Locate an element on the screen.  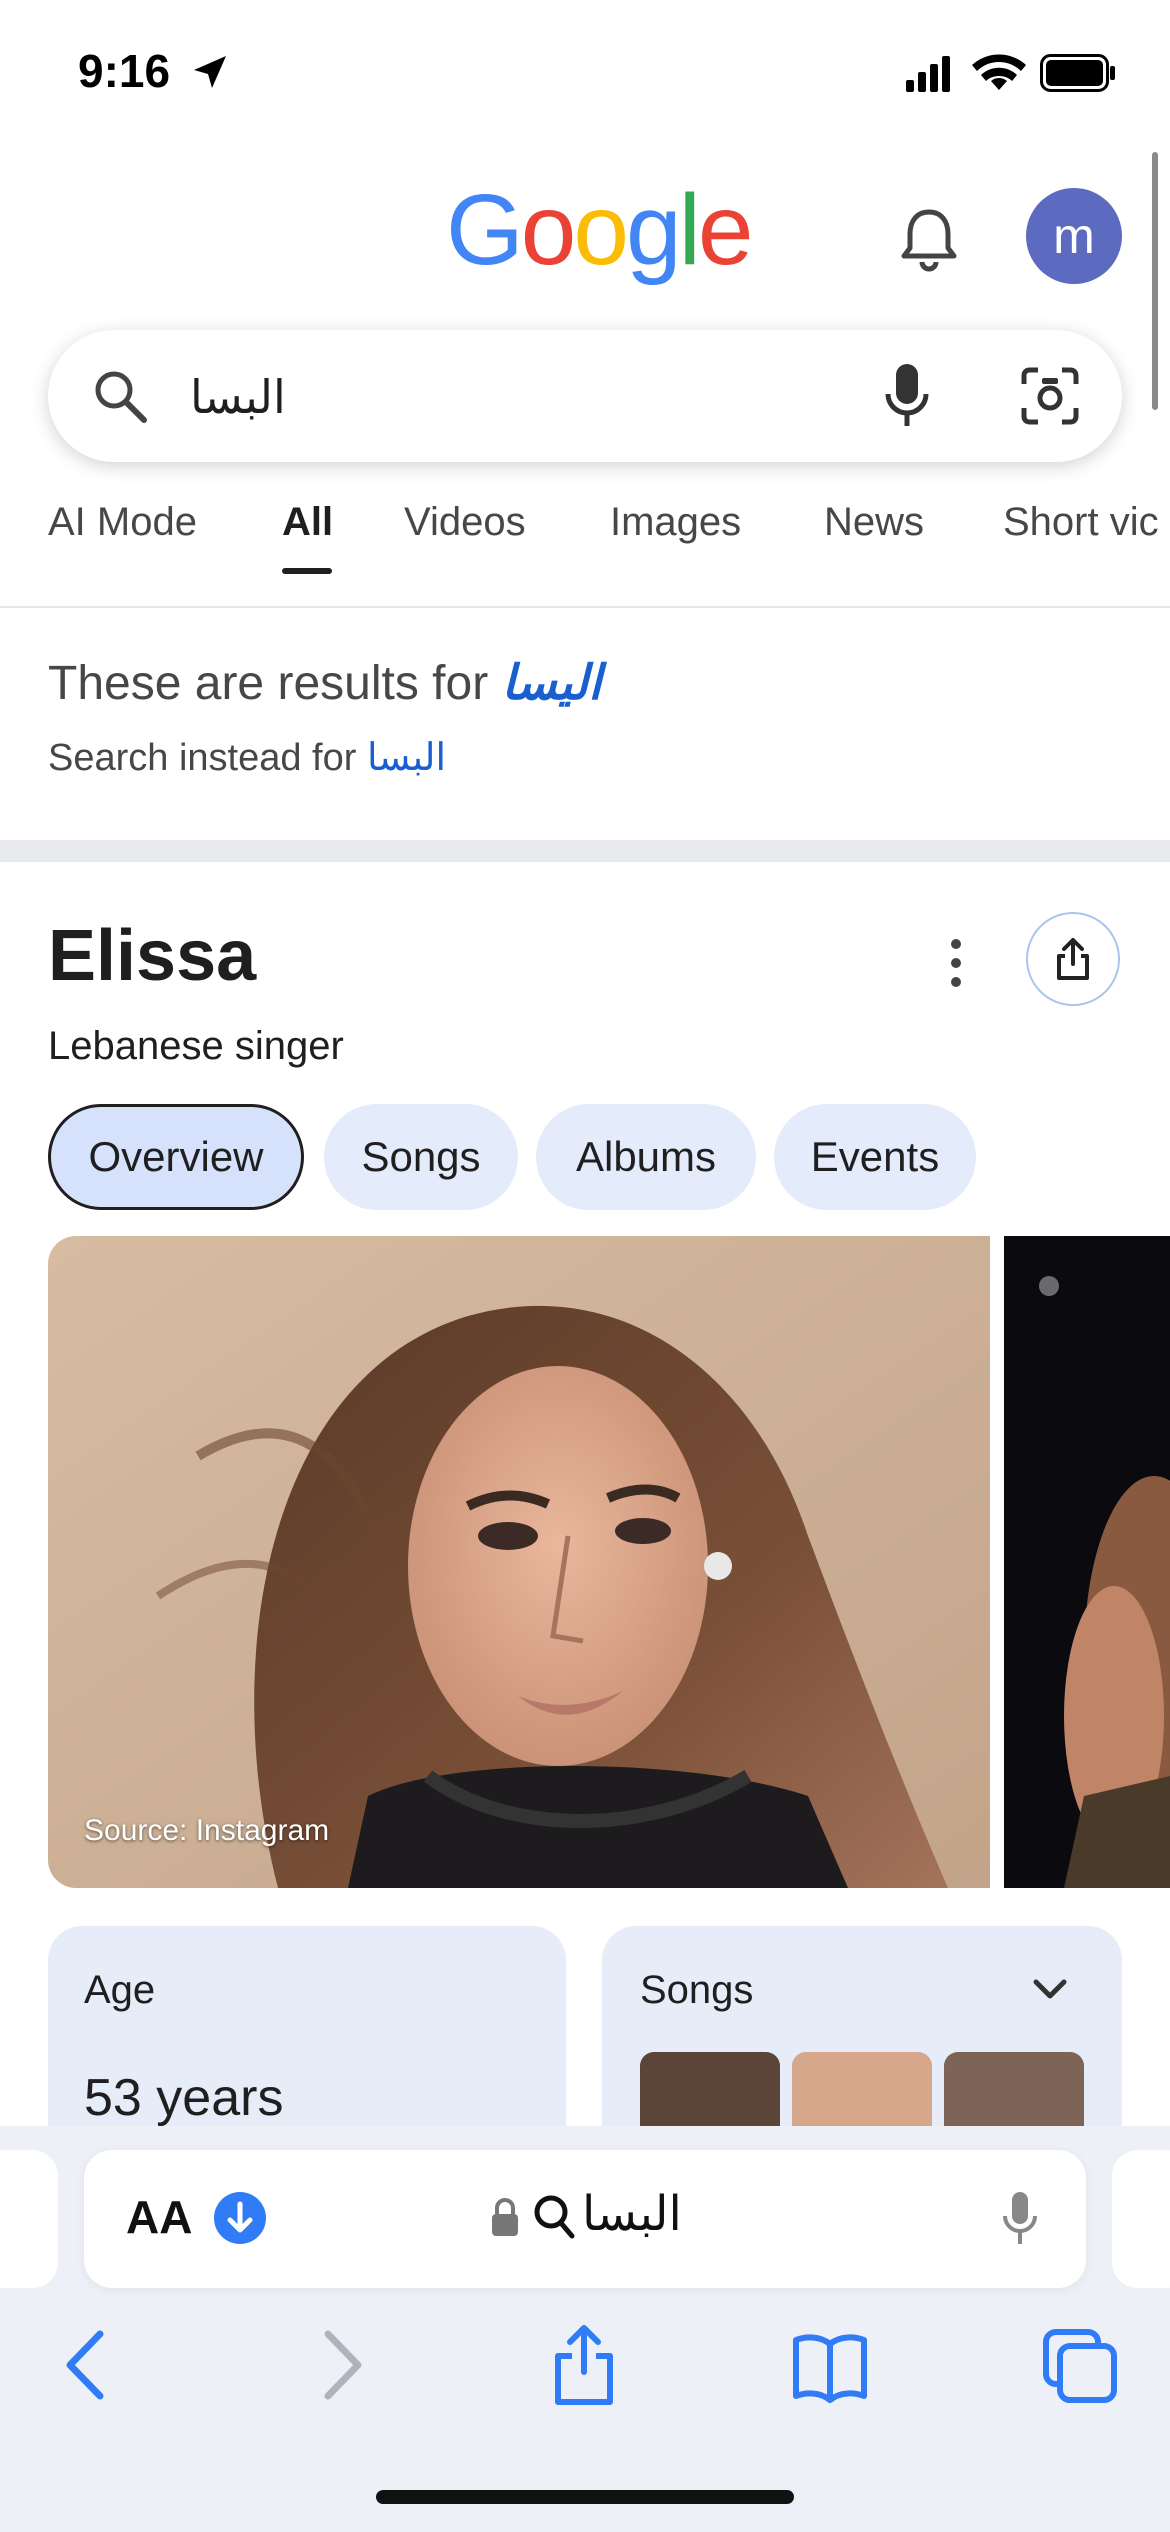
tab-short-videos: Short vic is located at coordinates (1081, 522).